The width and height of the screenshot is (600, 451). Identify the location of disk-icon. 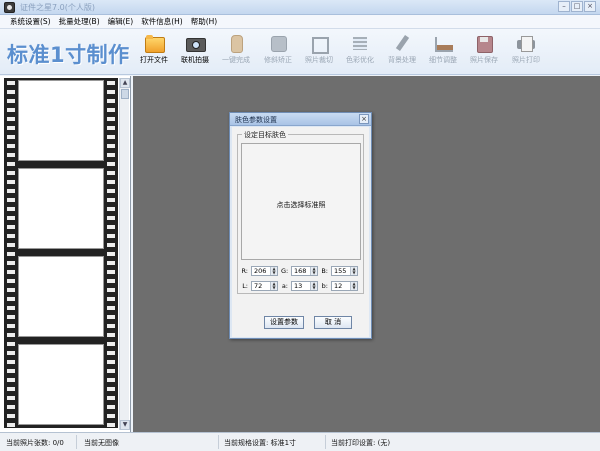
(484, 43).